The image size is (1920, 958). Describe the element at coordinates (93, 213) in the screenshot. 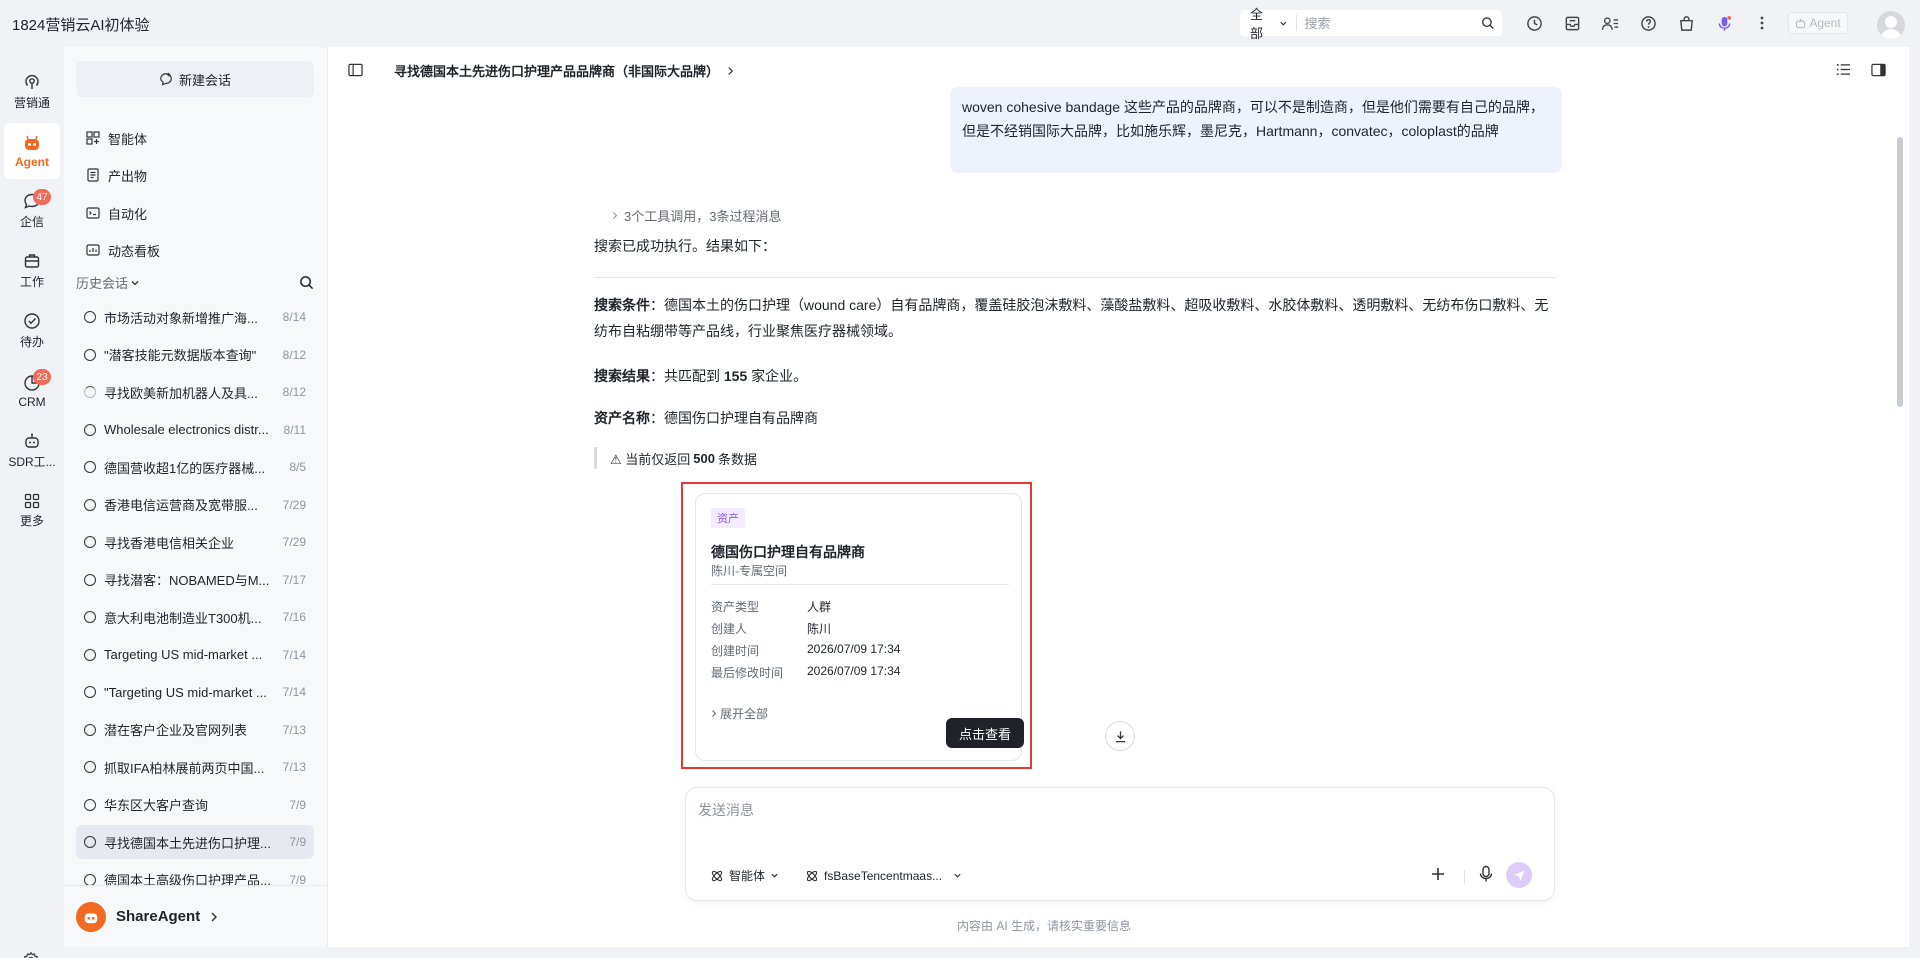

I see `automation-icon` at that location.